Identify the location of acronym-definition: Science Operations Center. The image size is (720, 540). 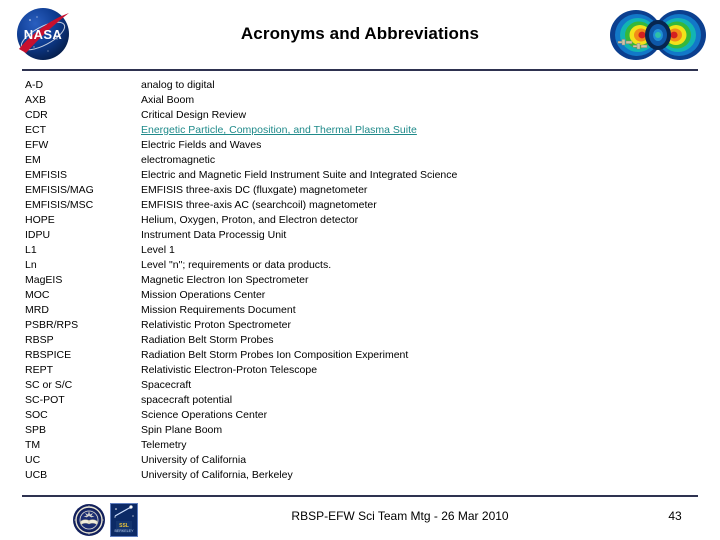
(204, 415).